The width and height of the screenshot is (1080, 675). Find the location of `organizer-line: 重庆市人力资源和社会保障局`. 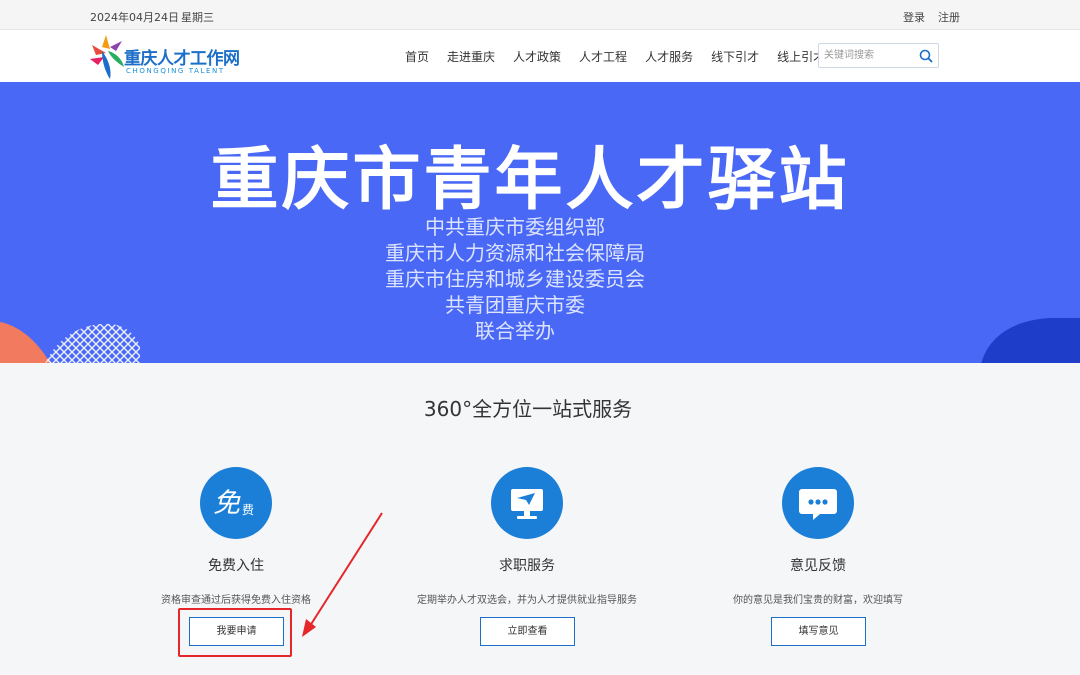

organizer-line: 重庆市人力资源和社会保障局 is located at coordinates (515, 253).